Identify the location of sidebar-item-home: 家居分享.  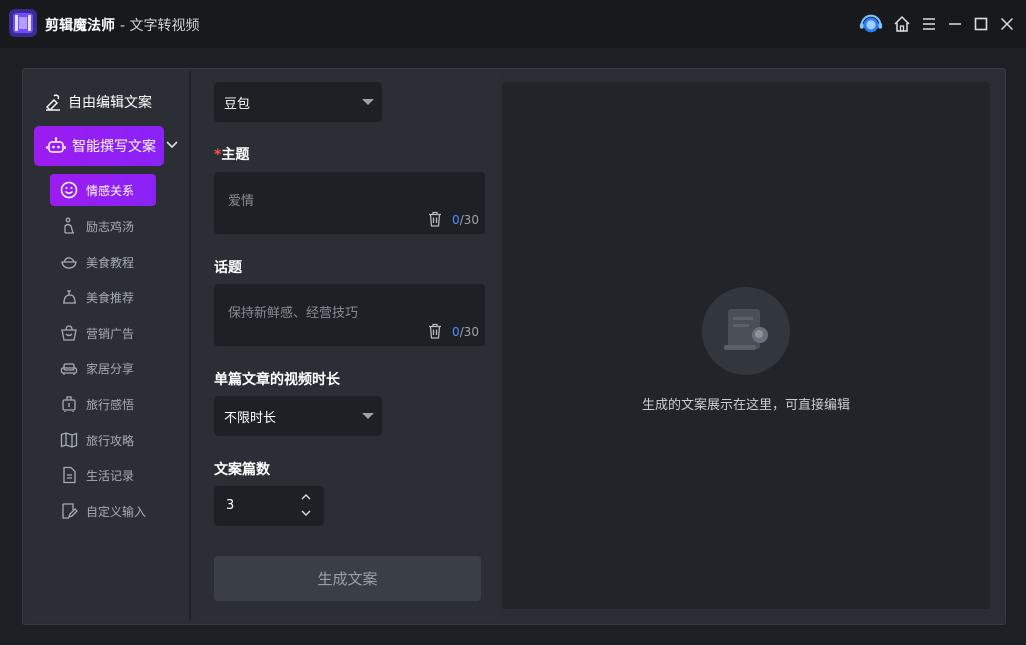
(103, 368).